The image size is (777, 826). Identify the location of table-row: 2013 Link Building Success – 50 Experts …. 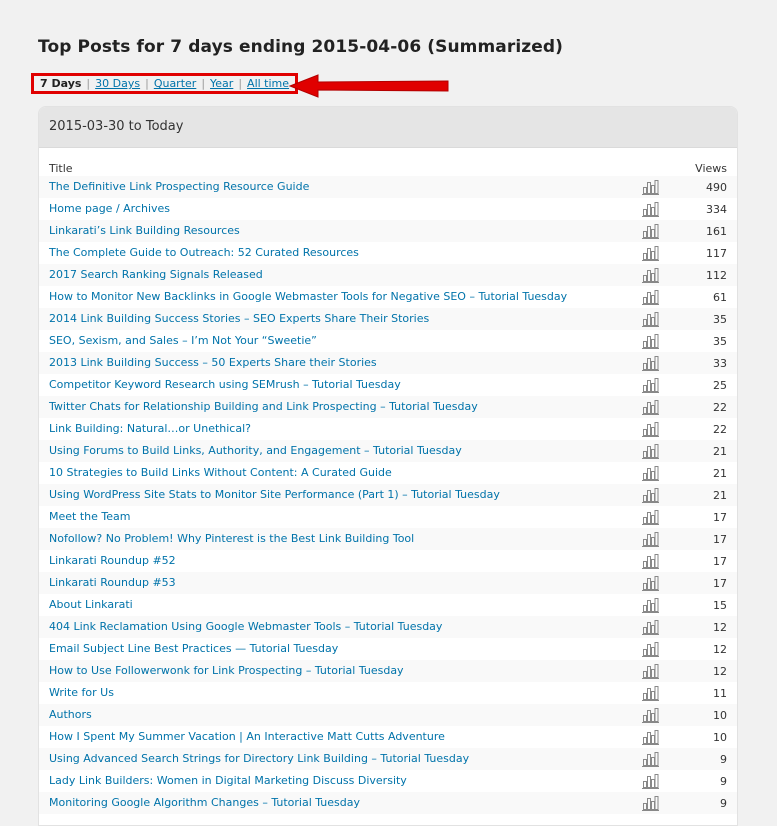
(388, 363).